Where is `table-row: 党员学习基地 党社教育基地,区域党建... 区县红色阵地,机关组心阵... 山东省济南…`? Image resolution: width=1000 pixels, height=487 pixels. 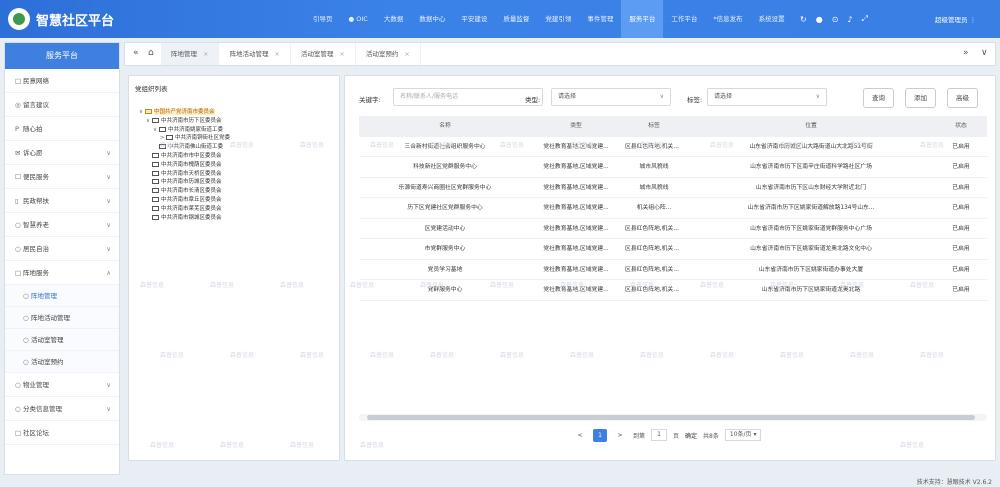
table-row: 党员学习基地 党社教育基地,区域党建... 区县红色阵地,机关组心阵... 山东省济南… is located at coordinates (673, 270).